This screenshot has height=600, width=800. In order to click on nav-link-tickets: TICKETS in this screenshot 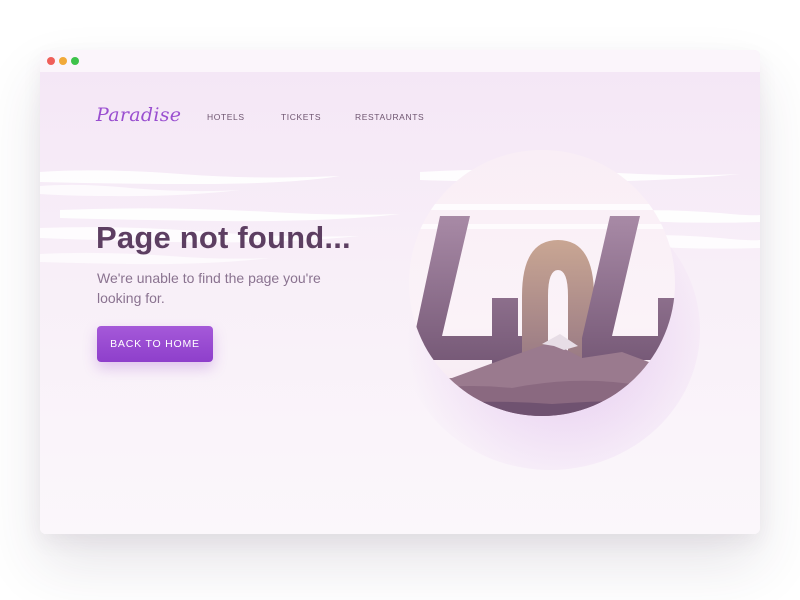, I will do `click(301, 117)`.